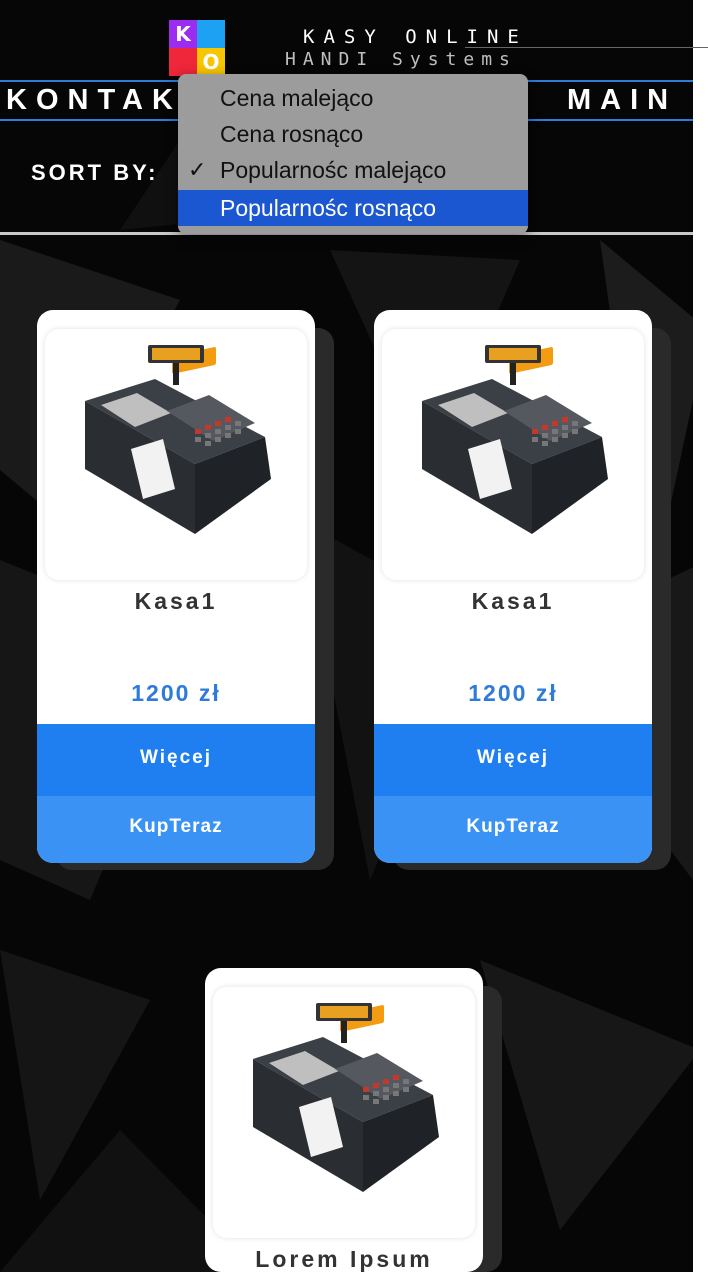 The width and height of the screenshot is (708, 1272). I want to click on brand-subtitle: HANDI Systems, so click(401, 59).